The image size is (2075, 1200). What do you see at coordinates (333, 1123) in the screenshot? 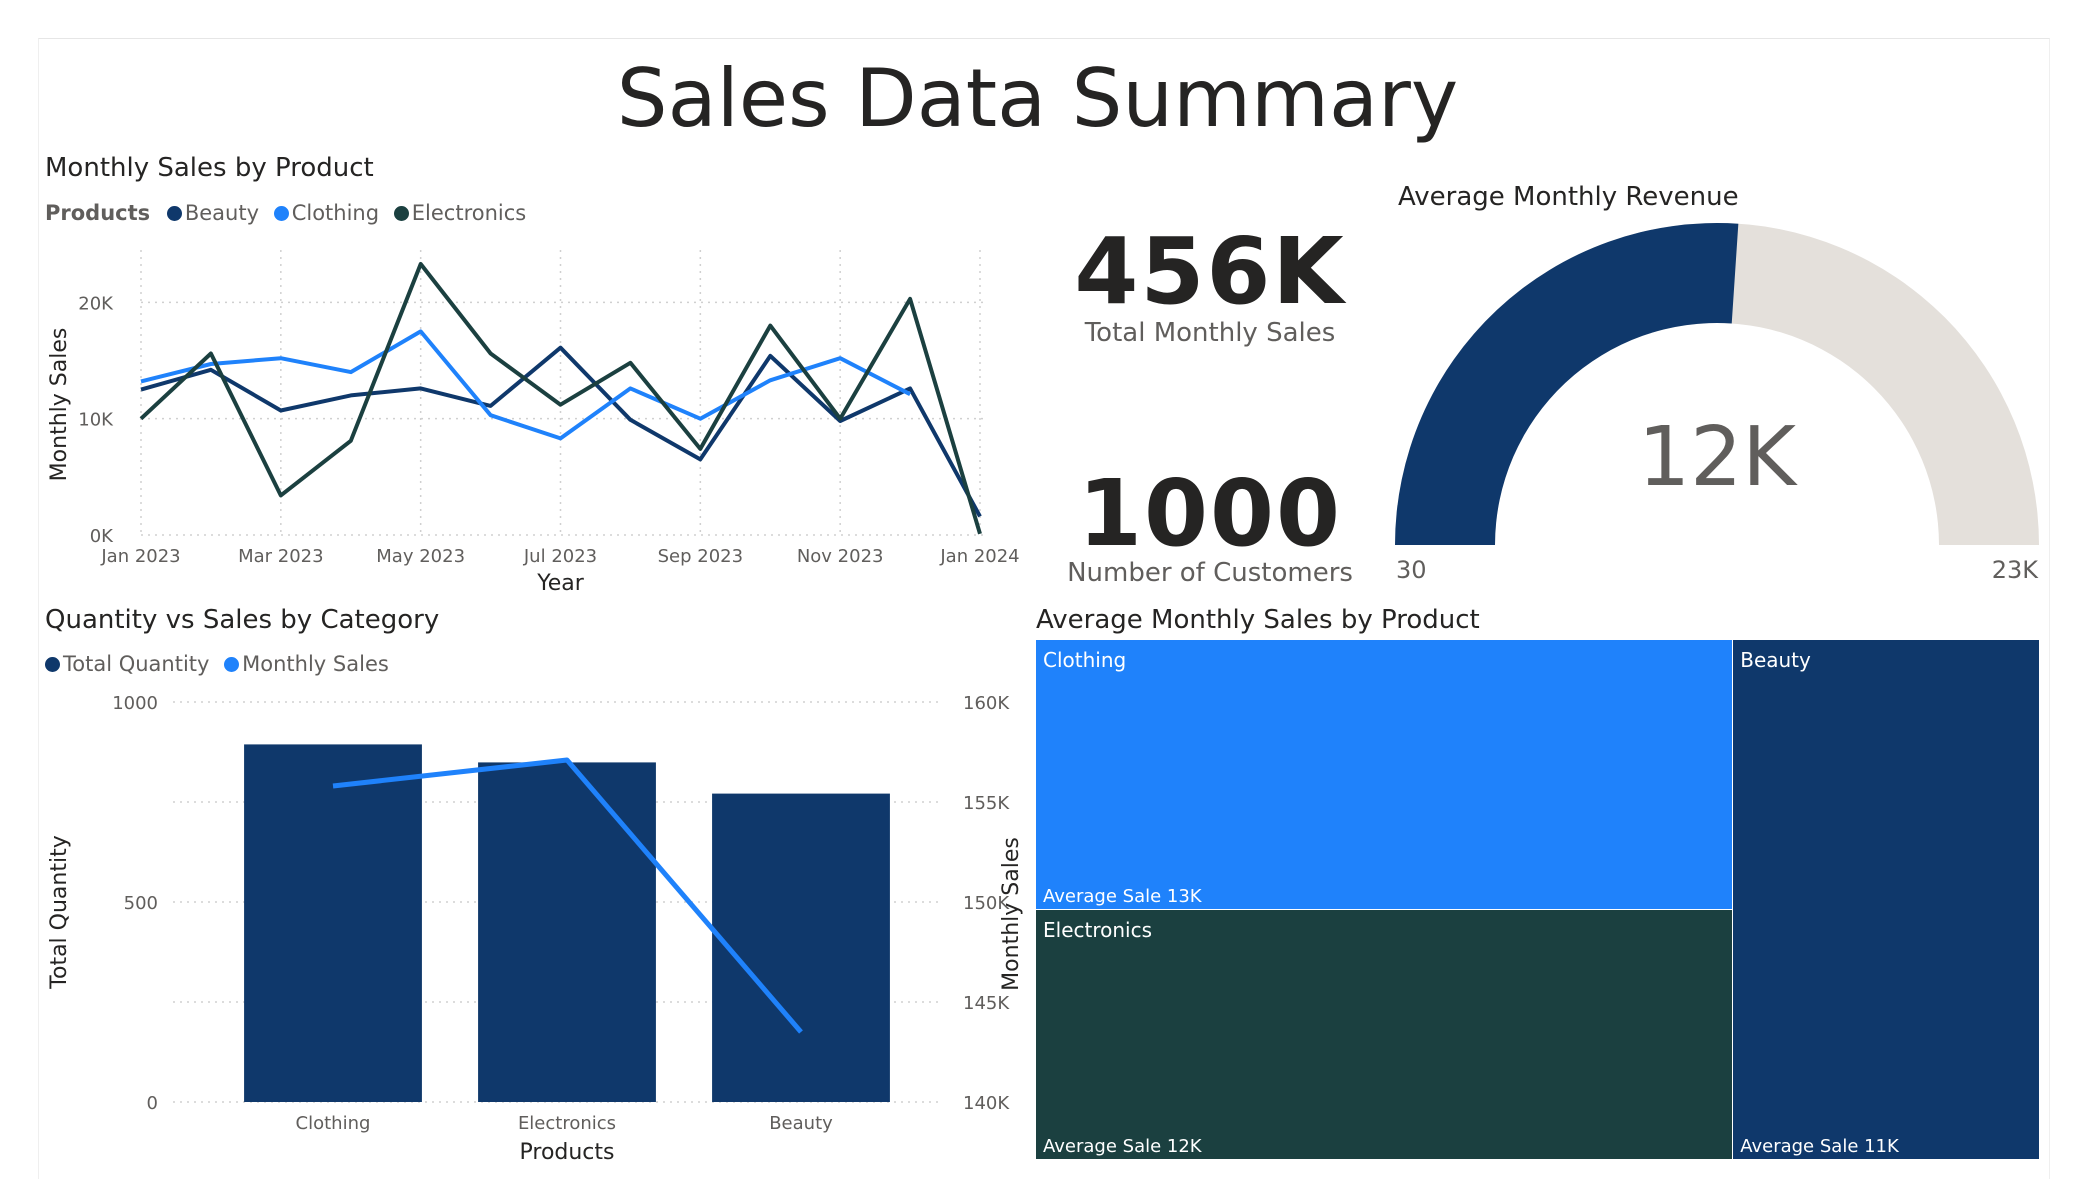
I see `x-tick-label: Clothing` at bounding box center [333, 1123].